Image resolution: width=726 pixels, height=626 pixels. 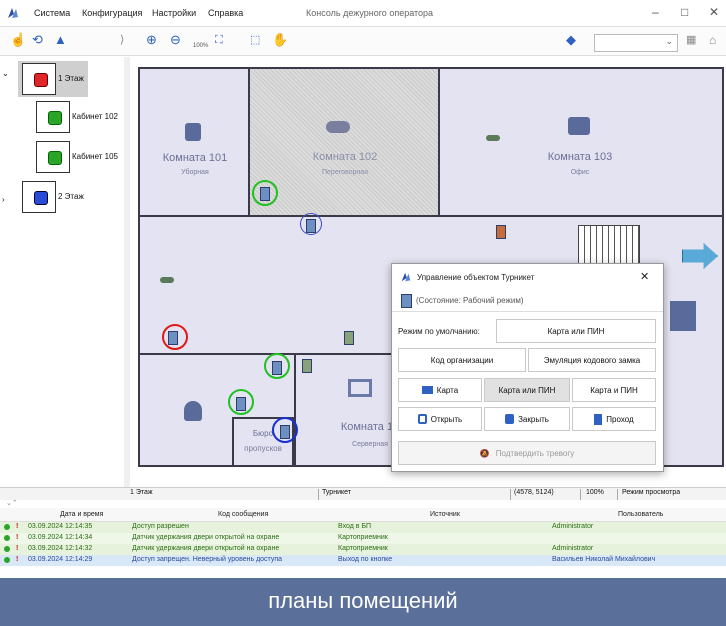 What do you see at coordinates (195, 158) in the screenshot?
I see `room-name: Комната 101` at bounding box center [195, 158].